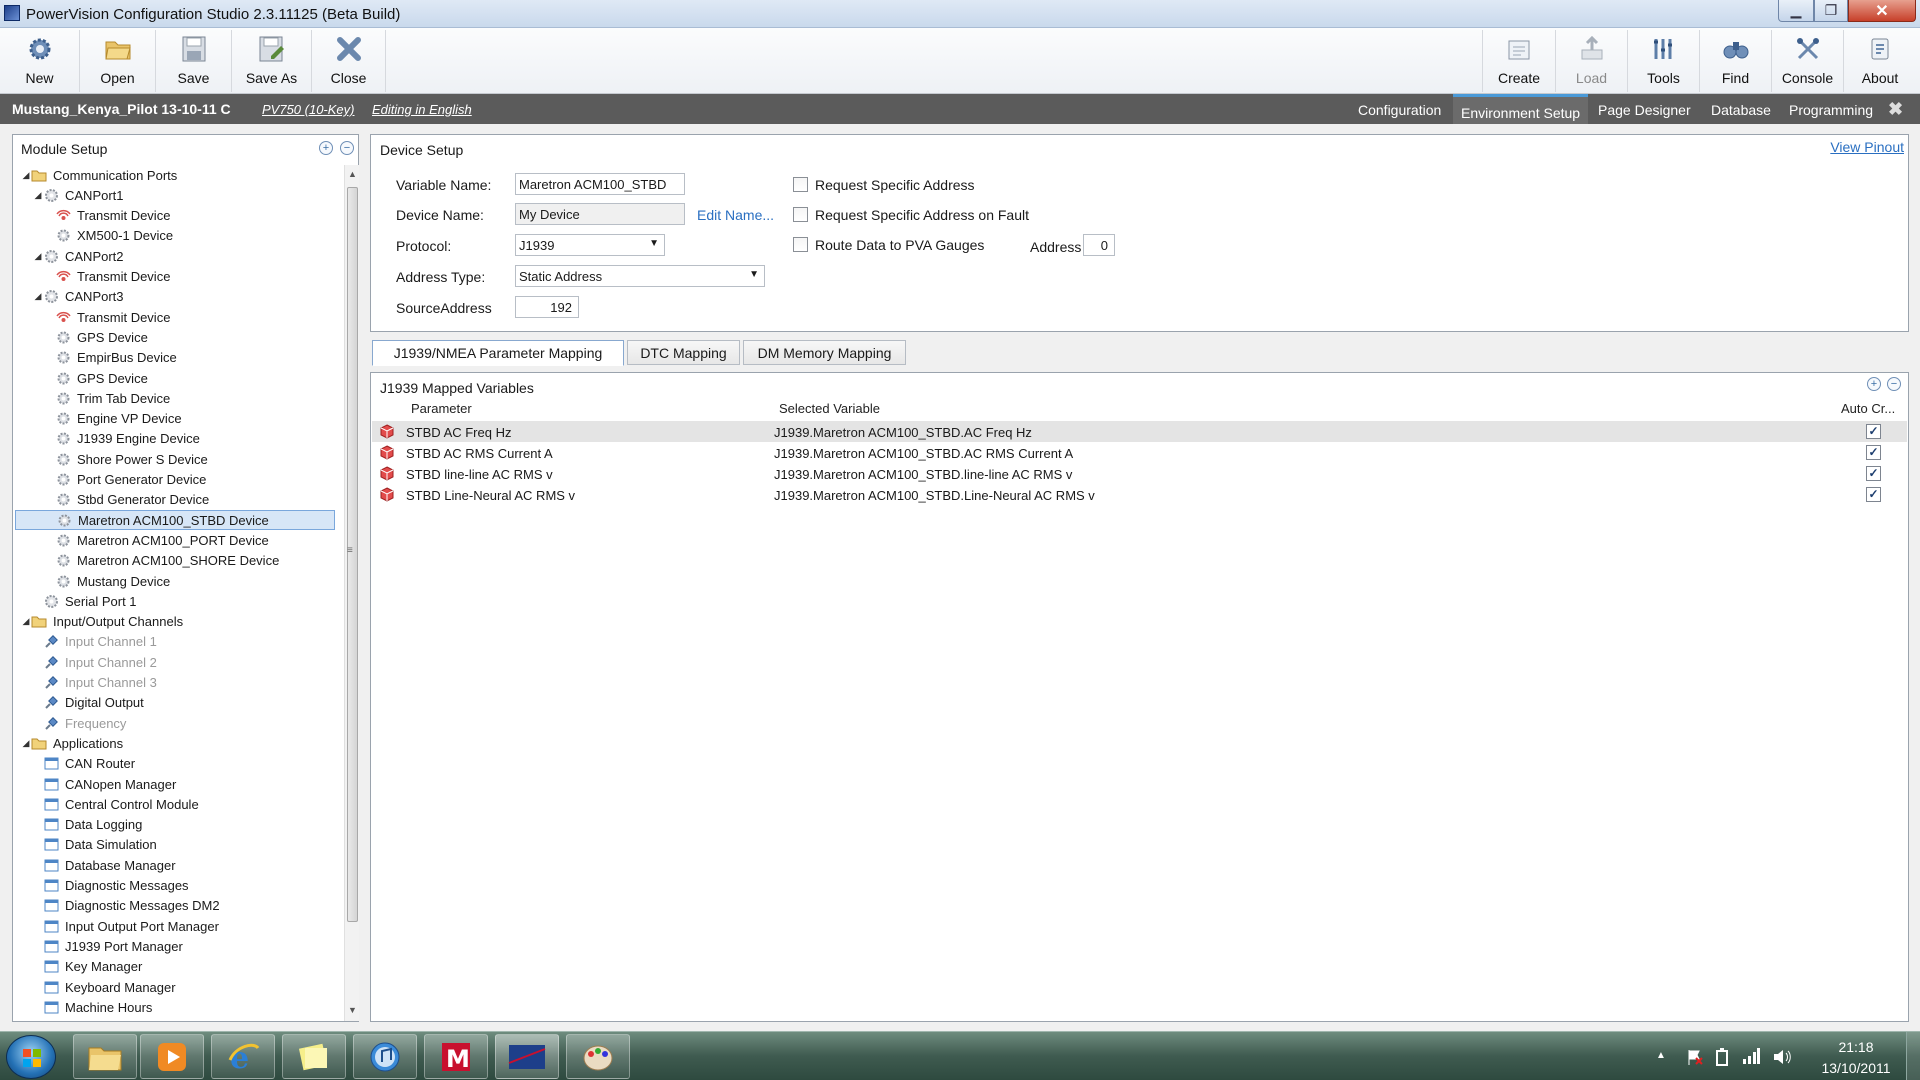  What do you see at coordinates (178, 967) in the screenshot?
I see `tree-item: Key Manager` at bounding box center [178, 967].